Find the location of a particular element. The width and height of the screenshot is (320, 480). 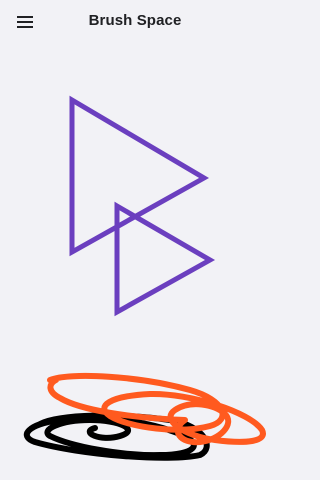

orange-scribble-stroke is located at coordinates (156, 409).